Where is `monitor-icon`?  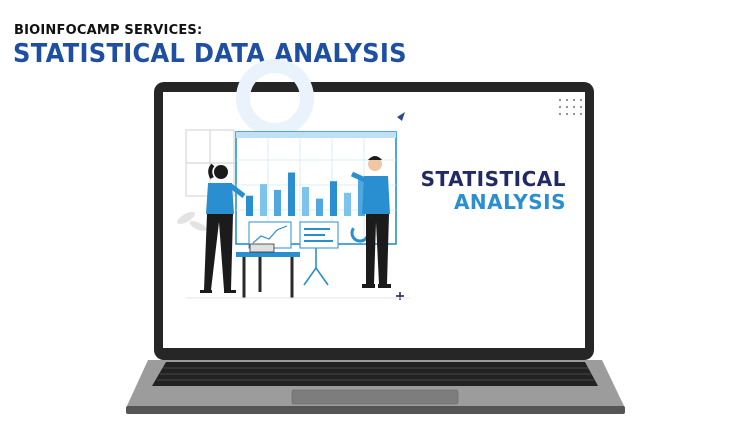
monitor-icon is located at coordinates (262, 248).